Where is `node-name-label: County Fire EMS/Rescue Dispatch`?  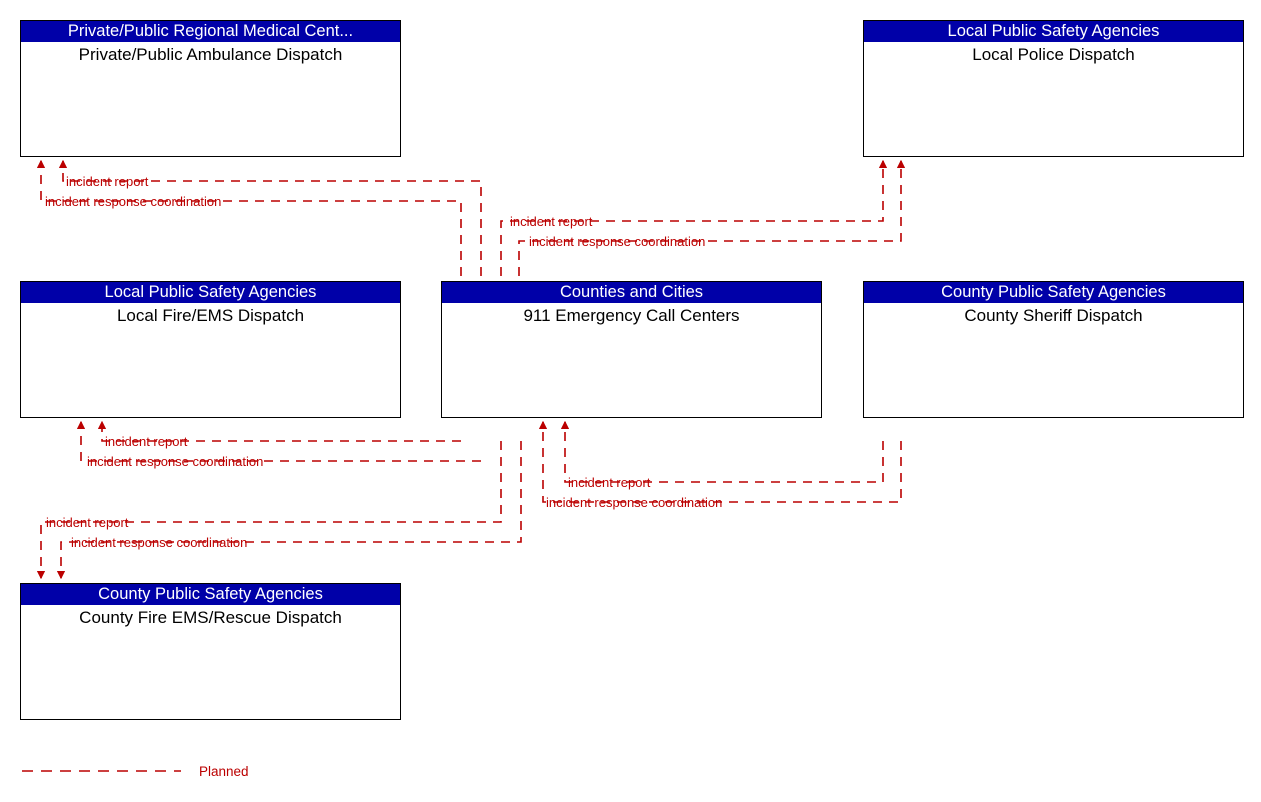 node-name-label: County Fire EMS/Rescue Dispatch is located at coordinates (210, 617).